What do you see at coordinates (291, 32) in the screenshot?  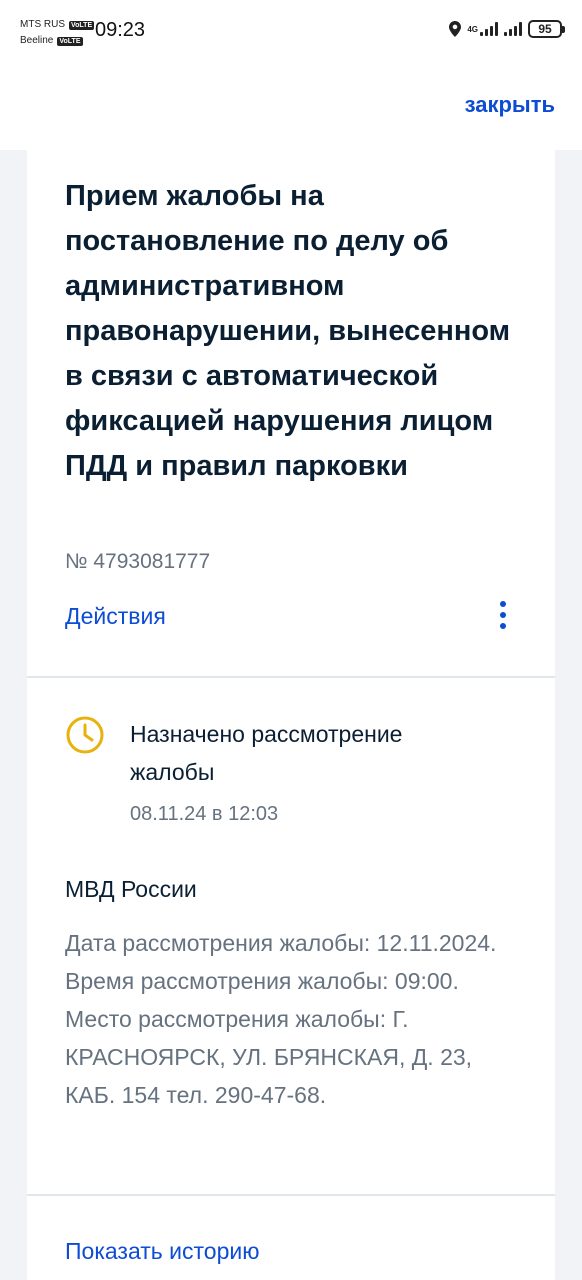 I see `status-bar: MTS RUS VoLTE Beeline VoLTE 09:23 4G 95` at bounding box center [291, 32].